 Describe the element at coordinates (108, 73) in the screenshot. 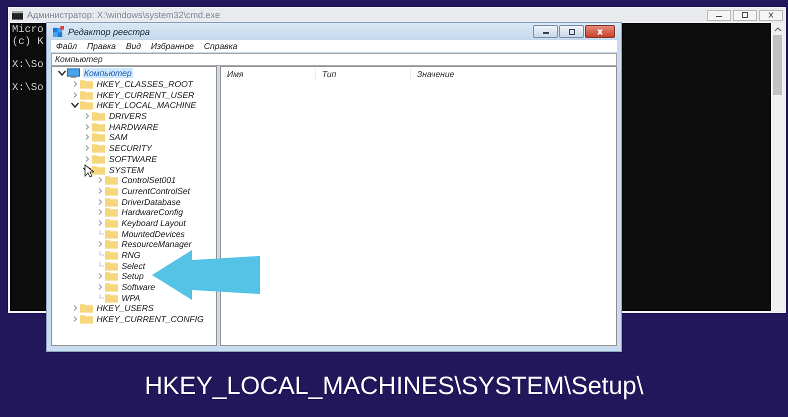

I see `tree-item: Компьютер` at that location.